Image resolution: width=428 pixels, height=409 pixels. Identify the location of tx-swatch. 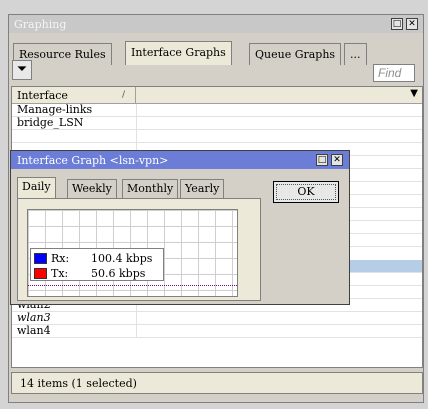
(40, 273).